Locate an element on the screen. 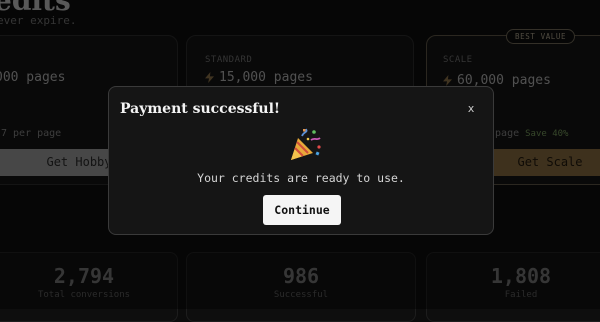 The width and height of the screenshot is (600, 322). modal-title: Payment successful! is located at coordinates (200, 109).